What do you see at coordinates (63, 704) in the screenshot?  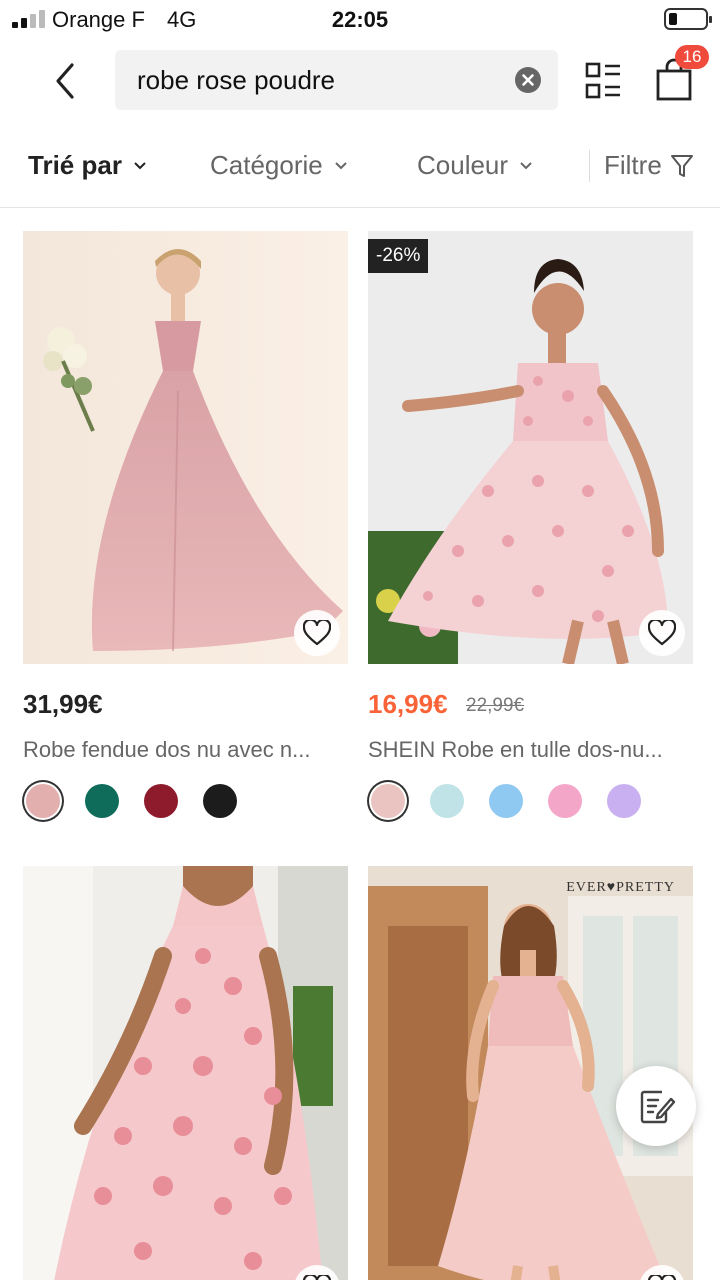 I see `product-price: 31,99€` at bounding box center [63, 704].